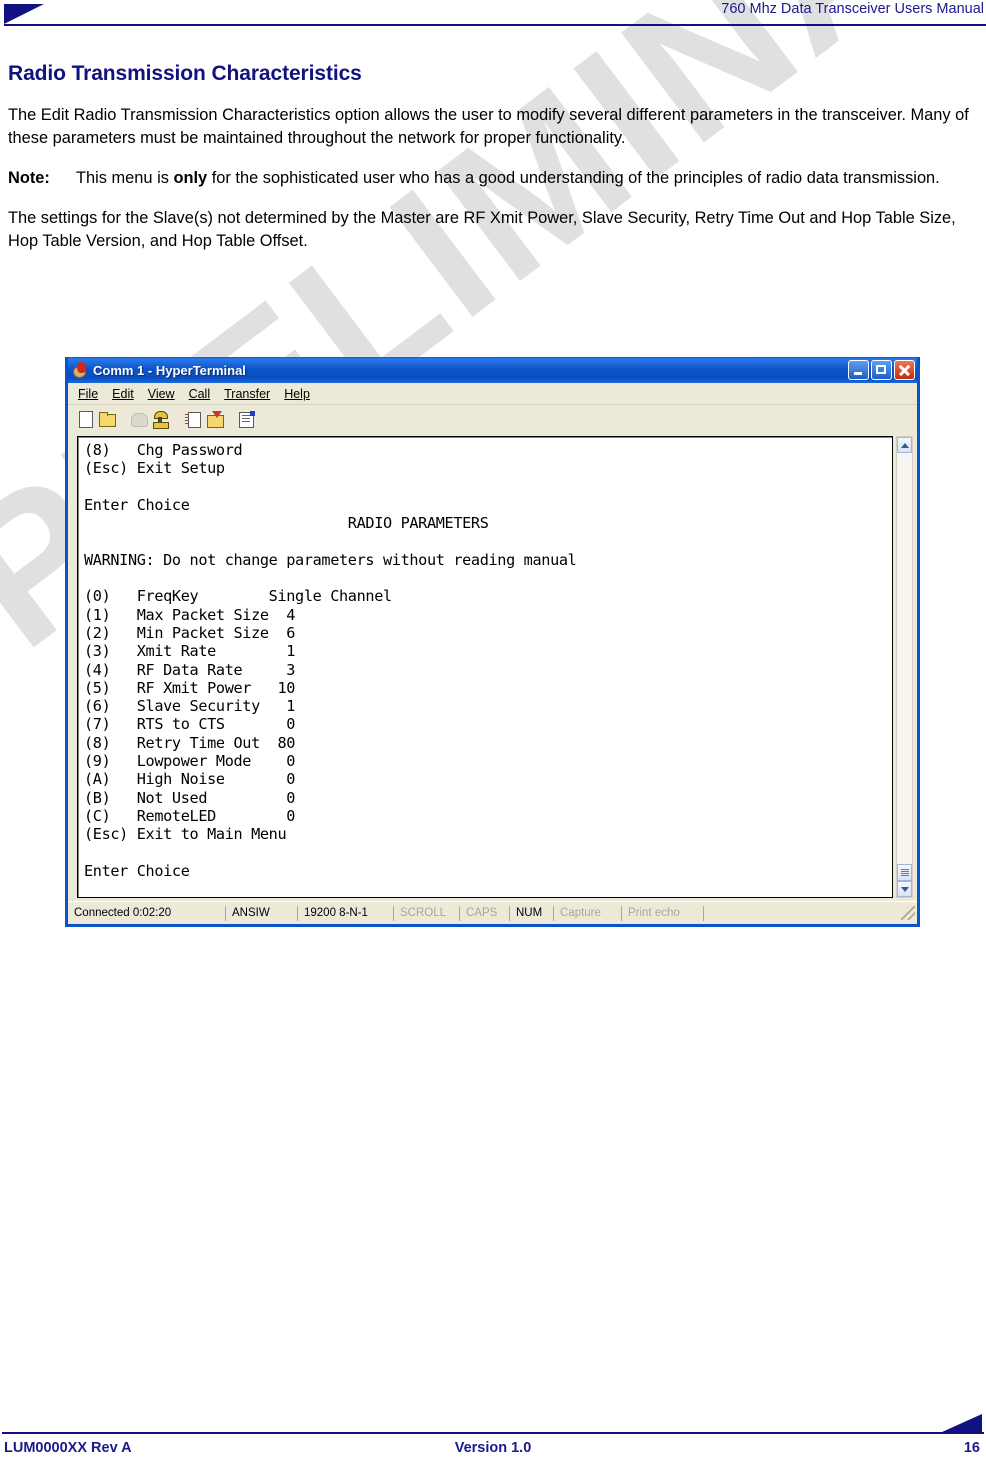  What do you see at coordinates (185, 73) in the screenshot?
I see `section-title: Radio Transmission Characteristics` at bounding box center [185, 73].